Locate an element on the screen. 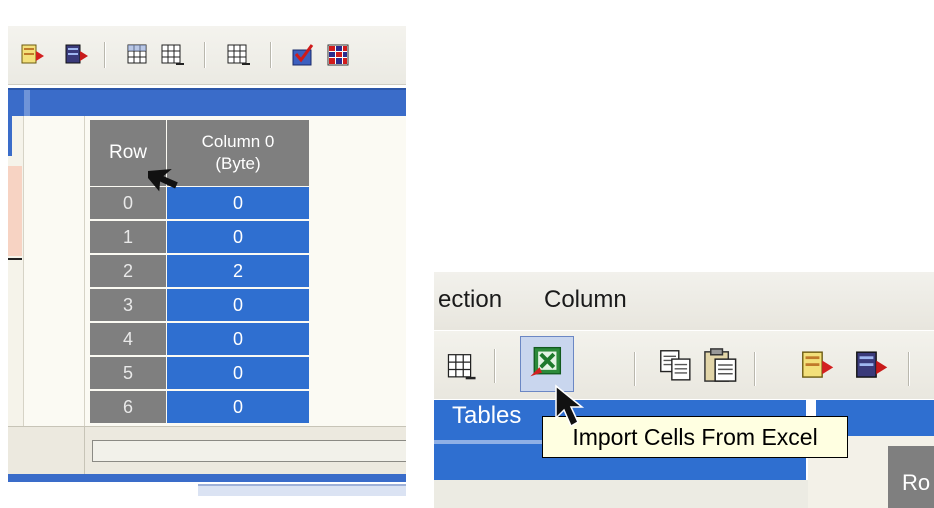 This screenshot has height=508, width=934. left-toolbar is located at coordinates (207, 55).